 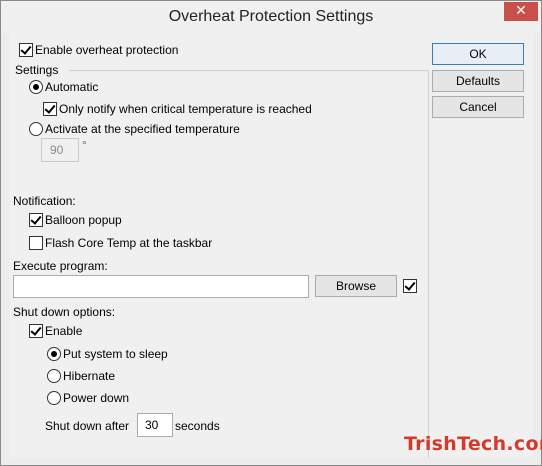 I want to click on temperature-value: 90, so click(x=57, y=150).